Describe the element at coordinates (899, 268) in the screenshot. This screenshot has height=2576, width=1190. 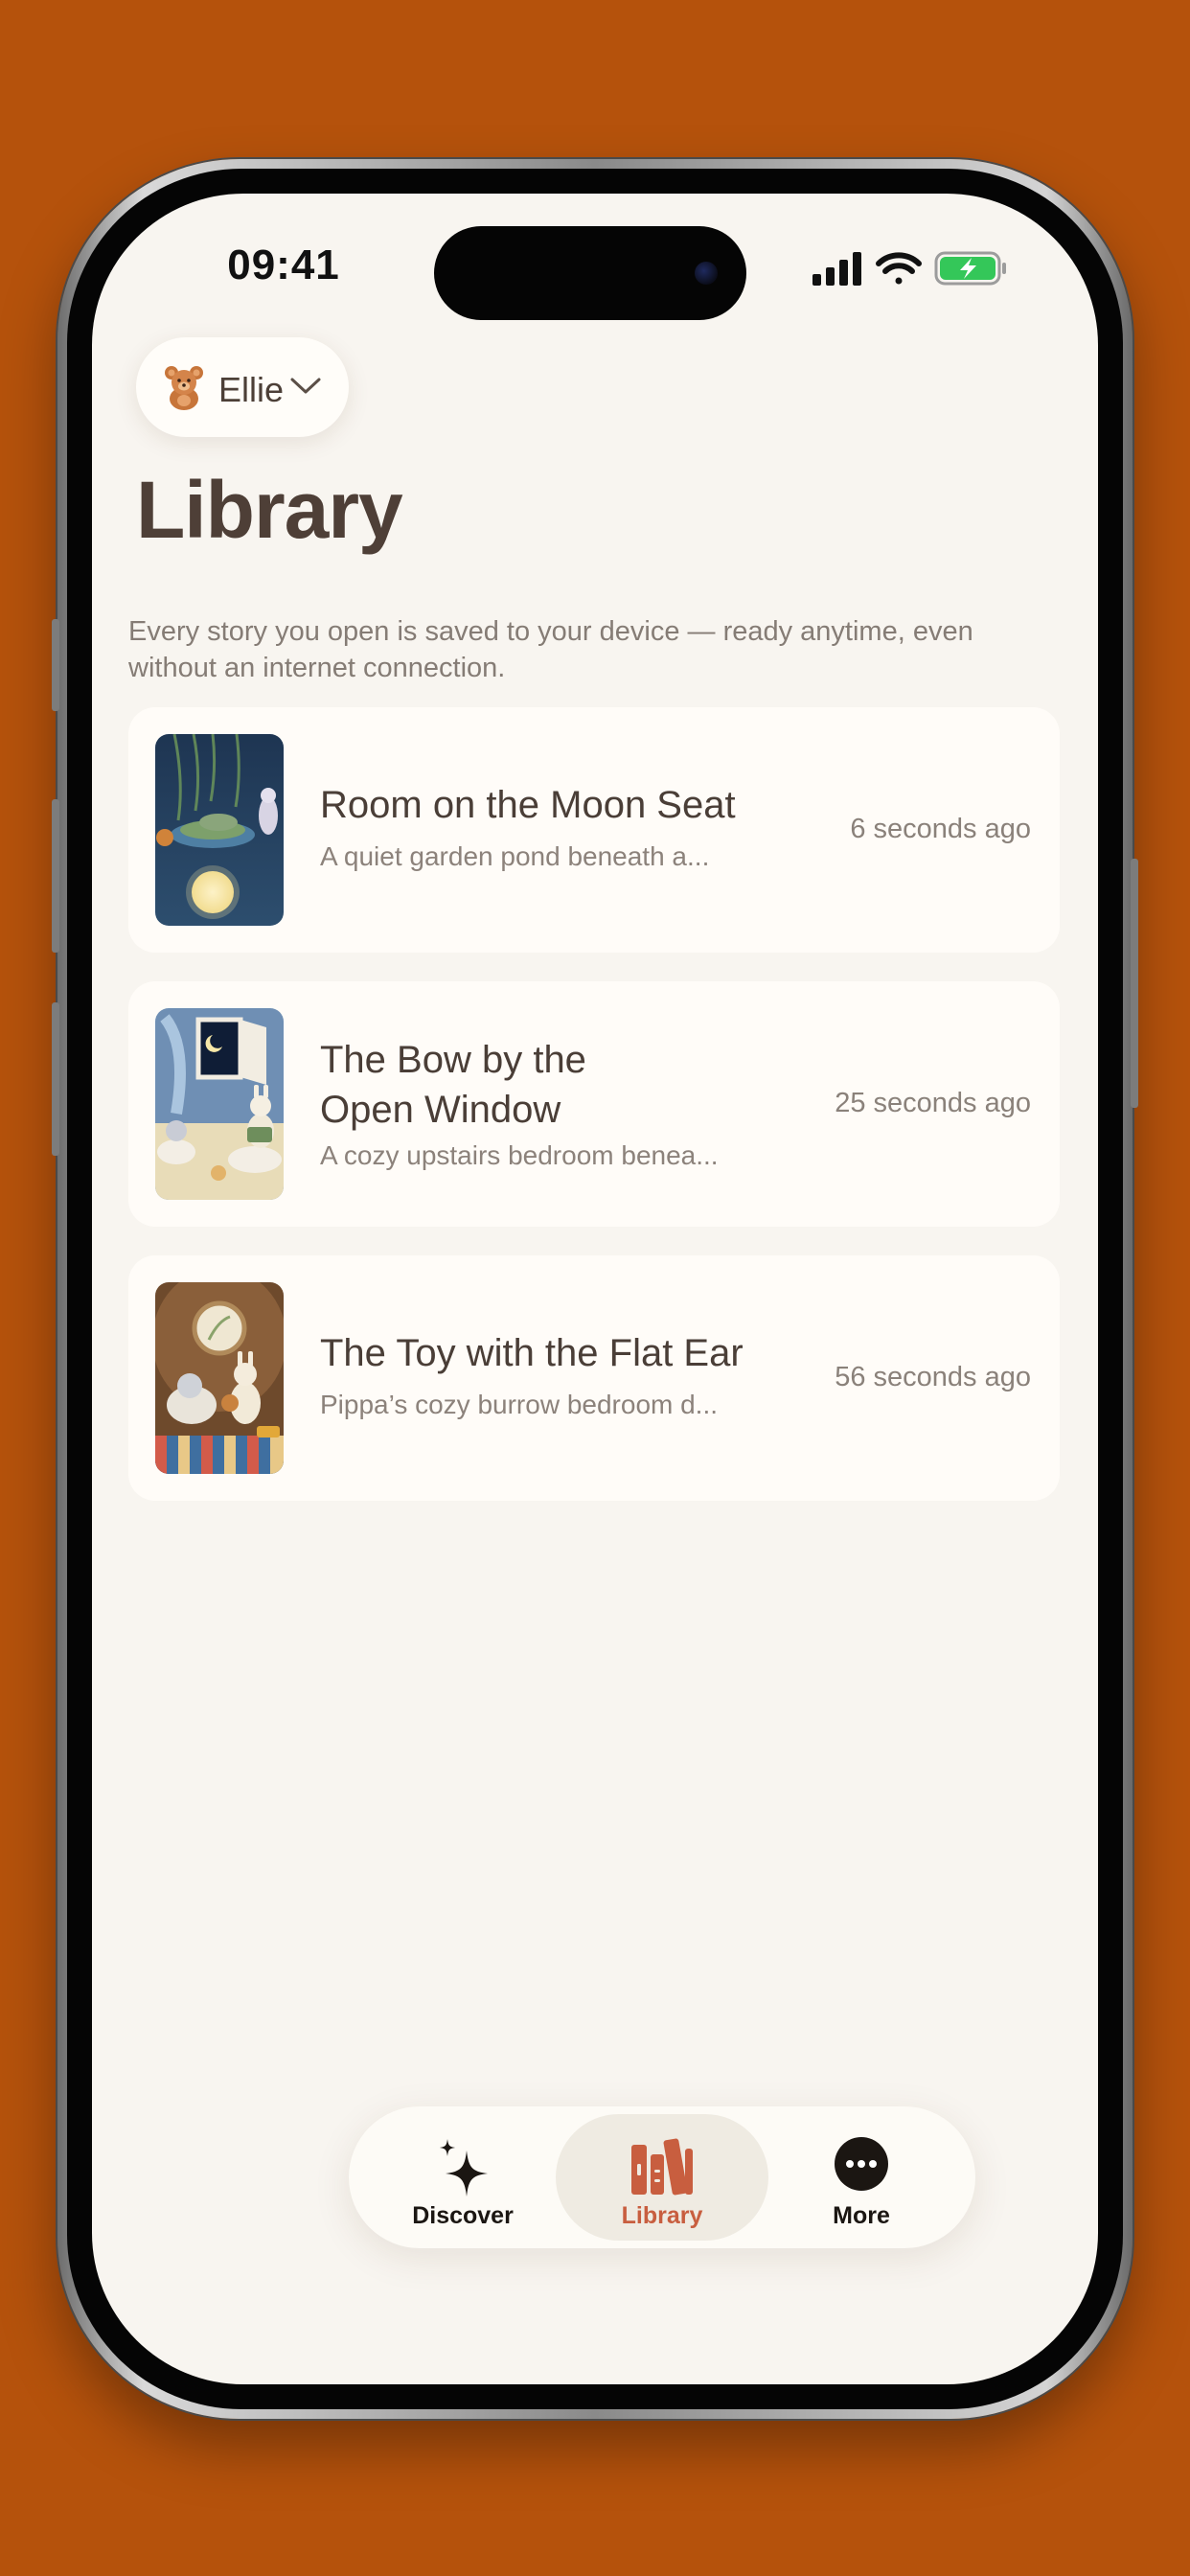
I see `wifi-icon` at that location.